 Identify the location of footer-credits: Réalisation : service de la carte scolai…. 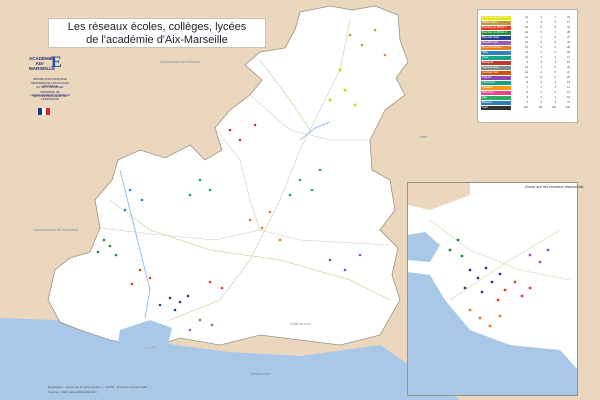
(97, 387).